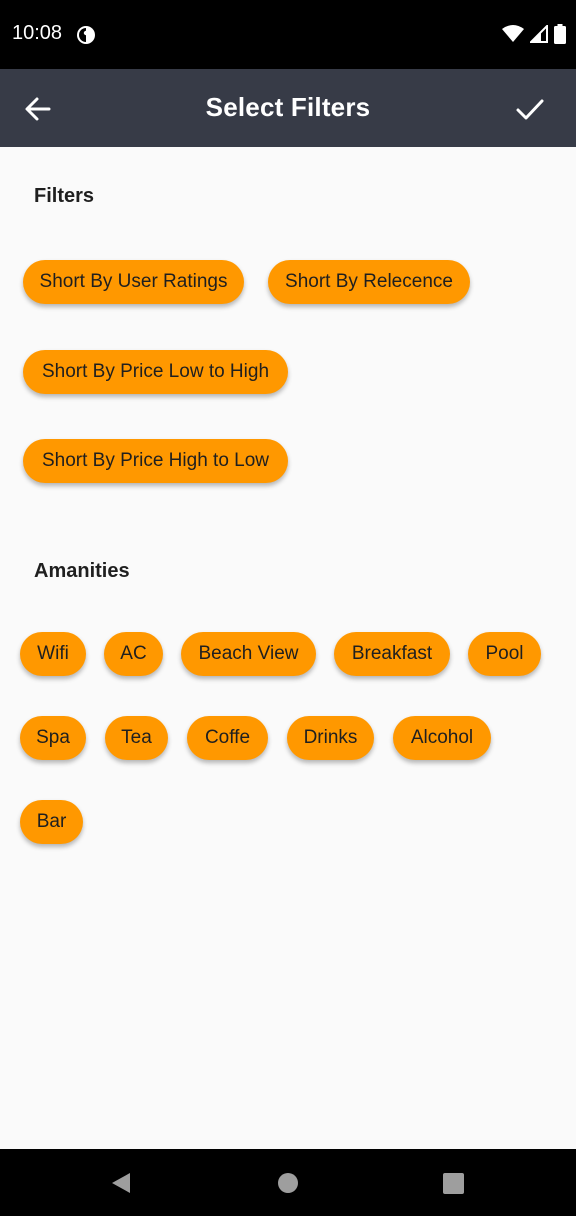 This screenshot has width=576, height=1216. What do you see at coordinates (330, 738) in the screenshot?
I see `amenity-chip-drinks: Drinks` at bounding box center [330, 738].